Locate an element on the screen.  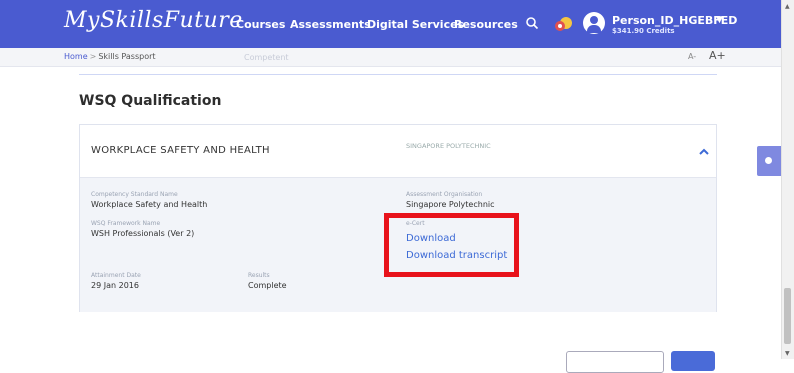
primary-button is located at coordinates (693, 361).